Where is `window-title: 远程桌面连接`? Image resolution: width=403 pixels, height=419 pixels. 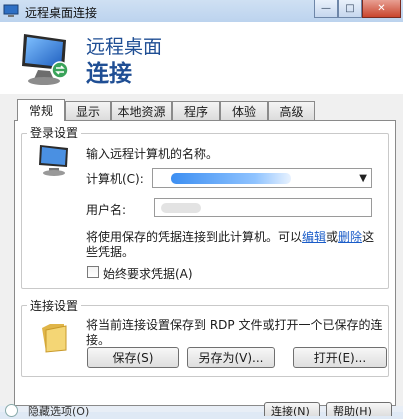
window-title: 远程桌面连接 is located at coordinates (61, 13).